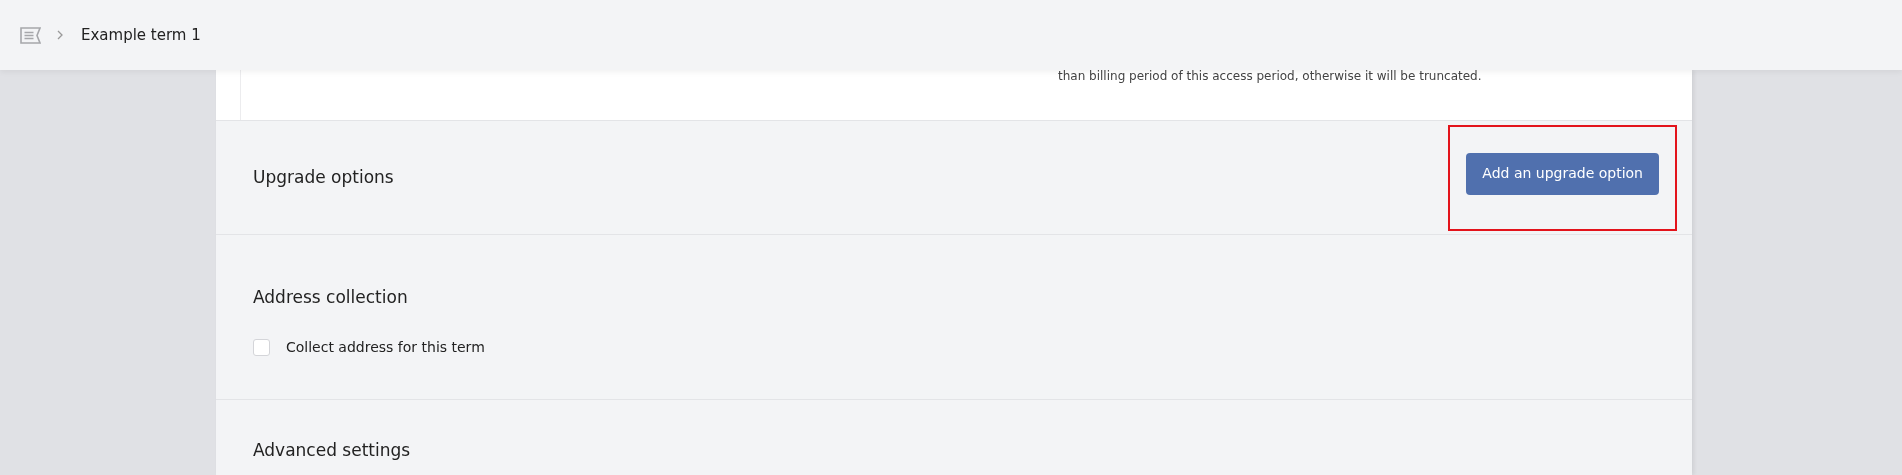  What do you see at coordinates (1270, 76) in the screenshot?
I see `help-text: than billing period of this access period, otherwise it will be truncated.` at bounding box center [1270, 76].